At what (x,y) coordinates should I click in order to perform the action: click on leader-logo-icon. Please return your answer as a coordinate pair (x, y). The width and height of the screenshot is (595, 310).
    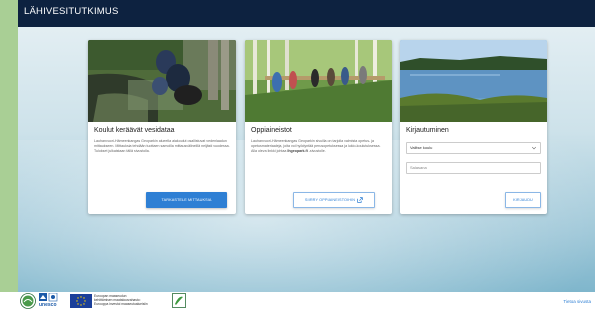
    Looking at the image, I should click on (179, 300).